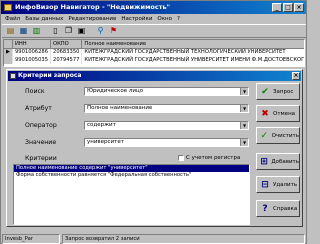  Describe the element at coordinates (105, 142) in the screenshot. I see `value-select-value: университет` at that location.